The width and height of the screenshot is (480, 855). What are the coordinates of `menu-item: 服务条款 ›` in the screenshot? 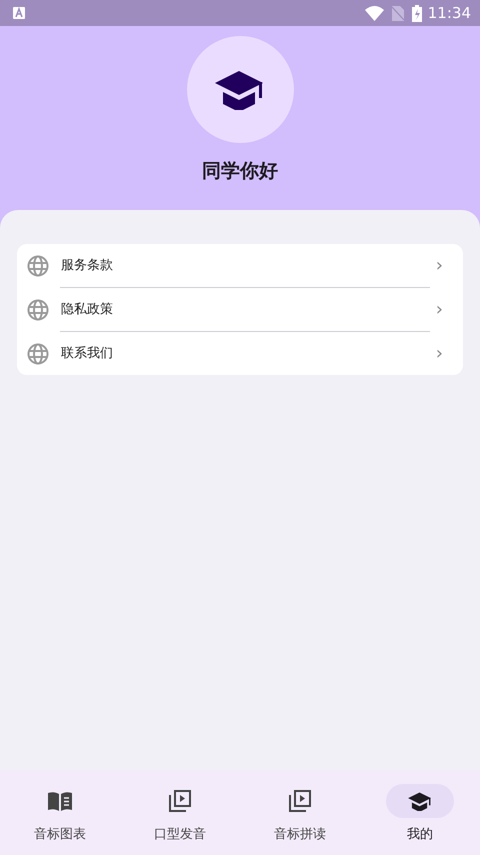 It's located at (240, 265).